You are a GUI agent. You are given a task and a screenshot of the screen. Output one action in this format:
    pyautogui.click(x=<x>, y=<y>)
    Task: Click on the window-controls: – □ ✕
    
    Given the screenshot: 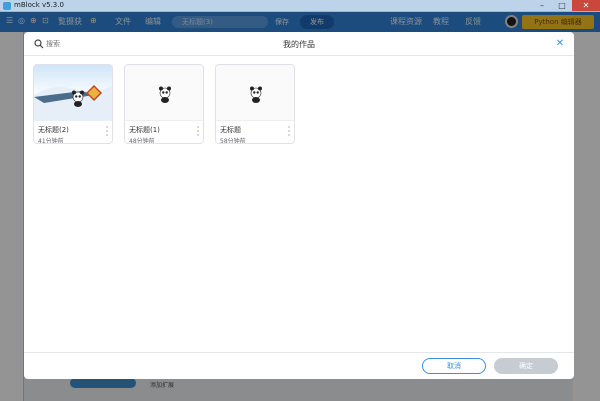 What is the action you would take?
    pyautogui.click(x=566, y=6)
    